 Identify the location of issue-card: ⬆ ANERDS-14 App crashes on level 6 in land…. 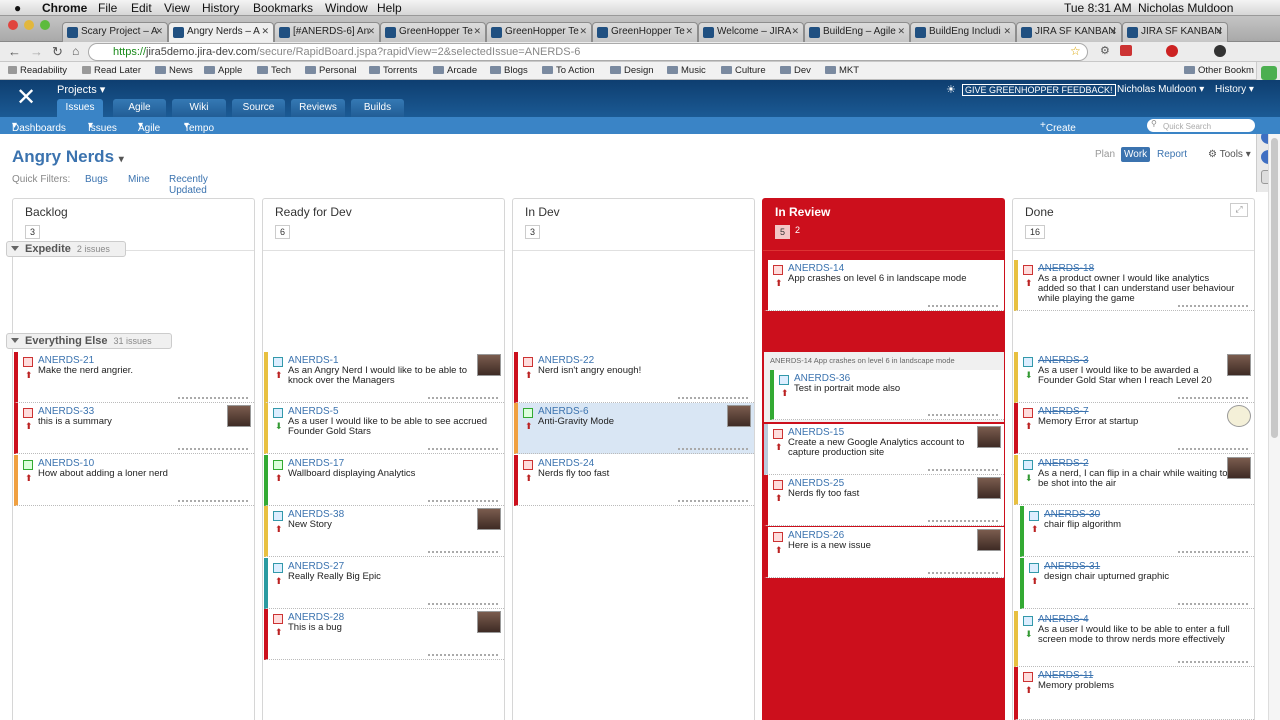
(884, 285).